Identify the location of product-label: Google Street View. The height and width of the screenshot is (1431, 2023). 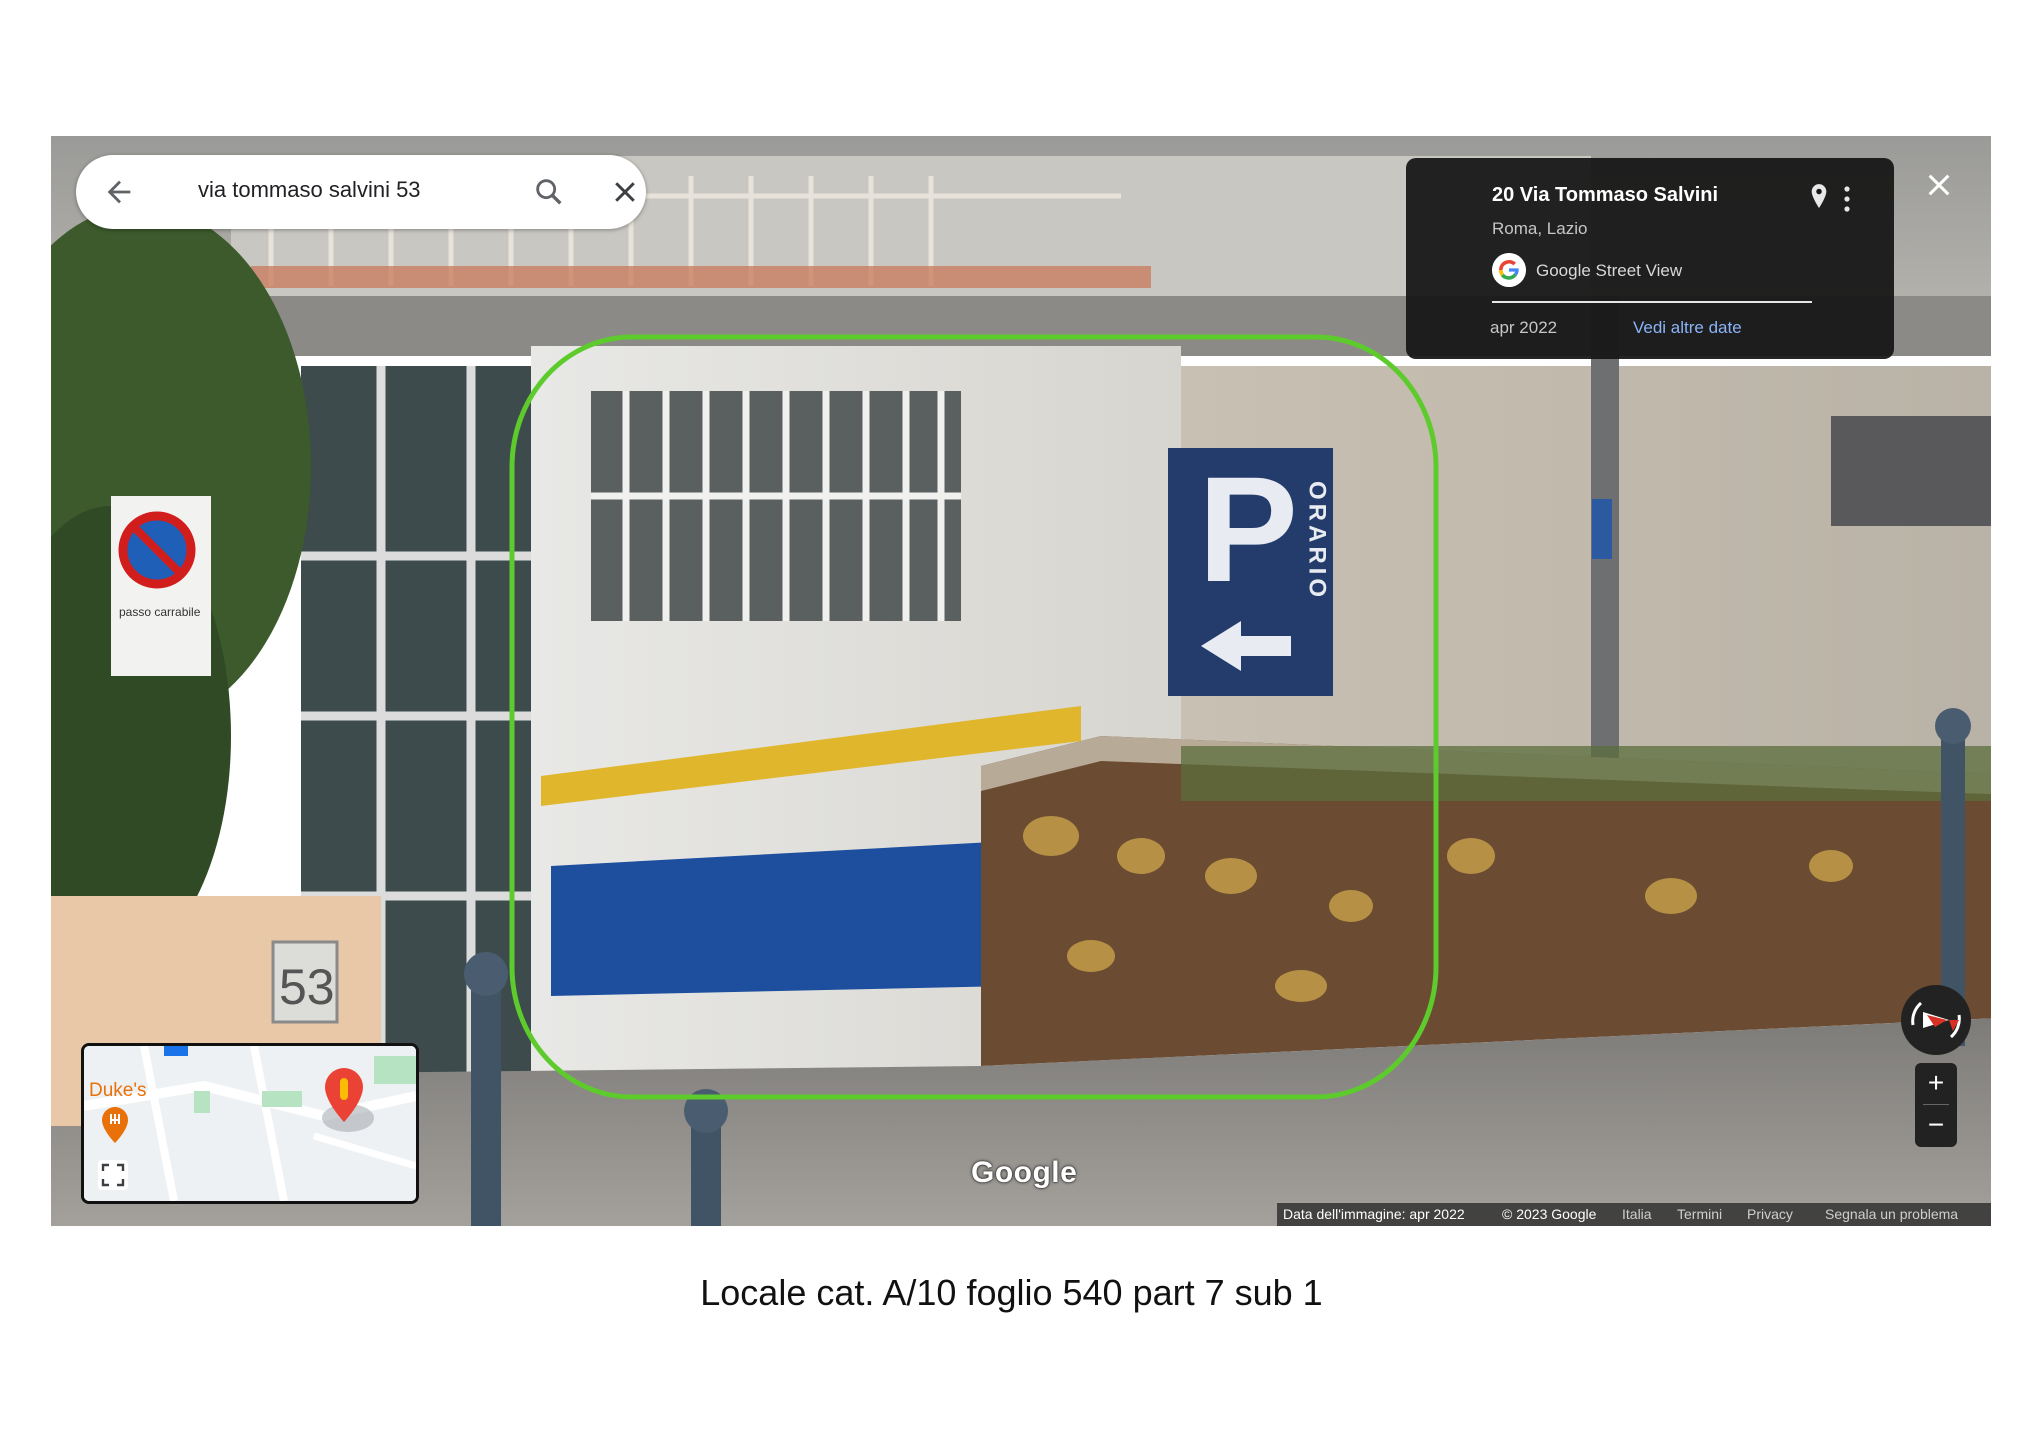
(1609, 270).